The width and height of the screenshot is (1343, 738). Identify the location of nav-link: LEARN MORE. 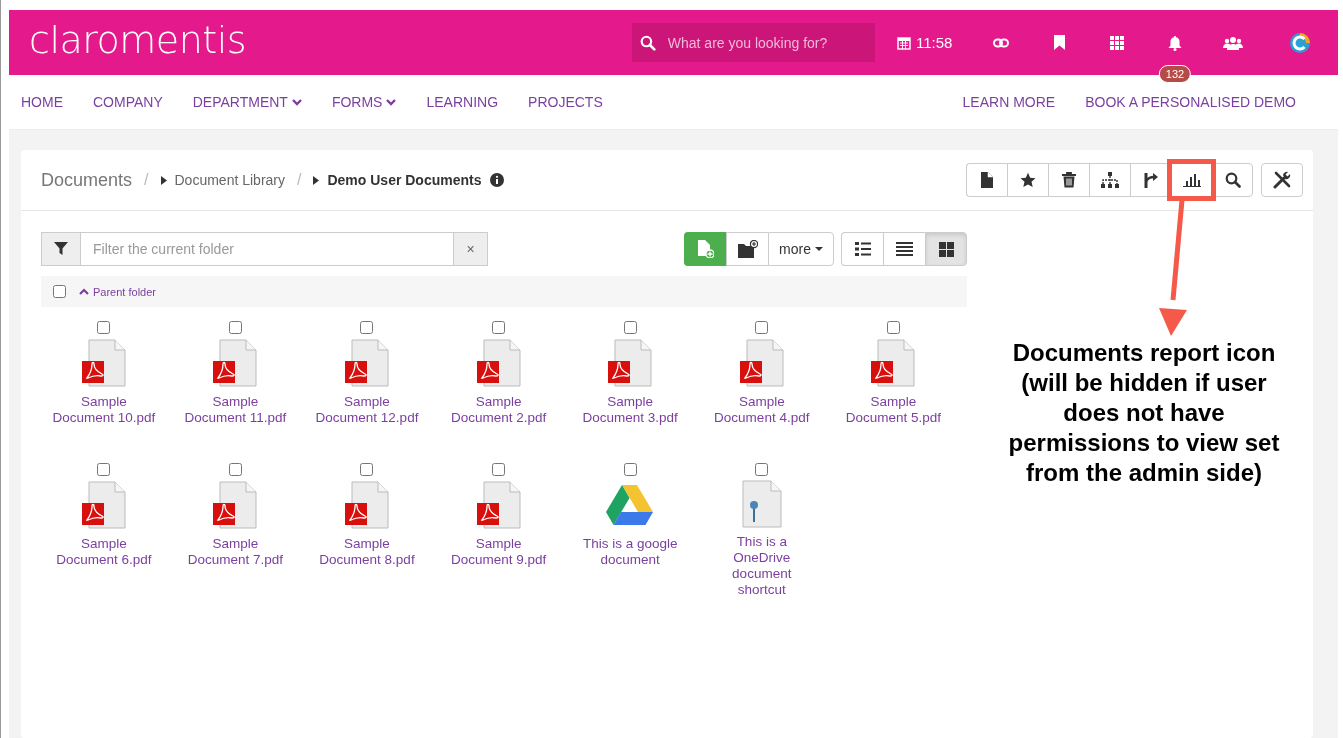
(1016, 102).